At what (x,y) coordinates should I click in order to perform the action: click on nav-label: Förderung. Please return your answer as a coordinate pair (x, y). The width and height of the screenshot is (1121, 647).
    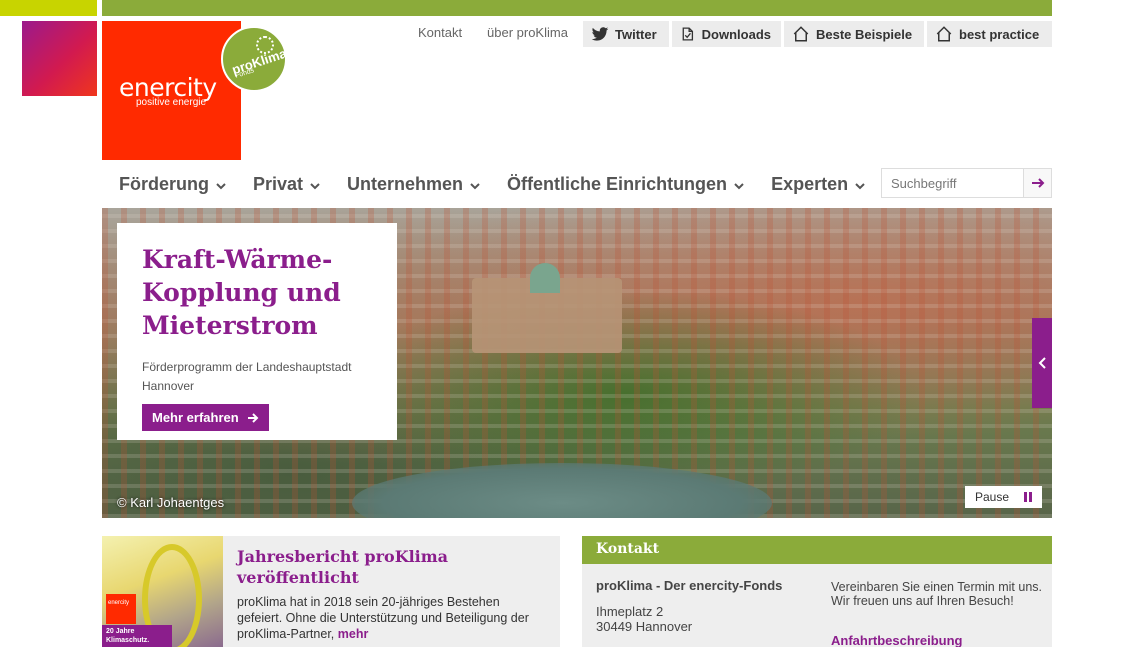
    Looking at the image, I should click on (164, 184).